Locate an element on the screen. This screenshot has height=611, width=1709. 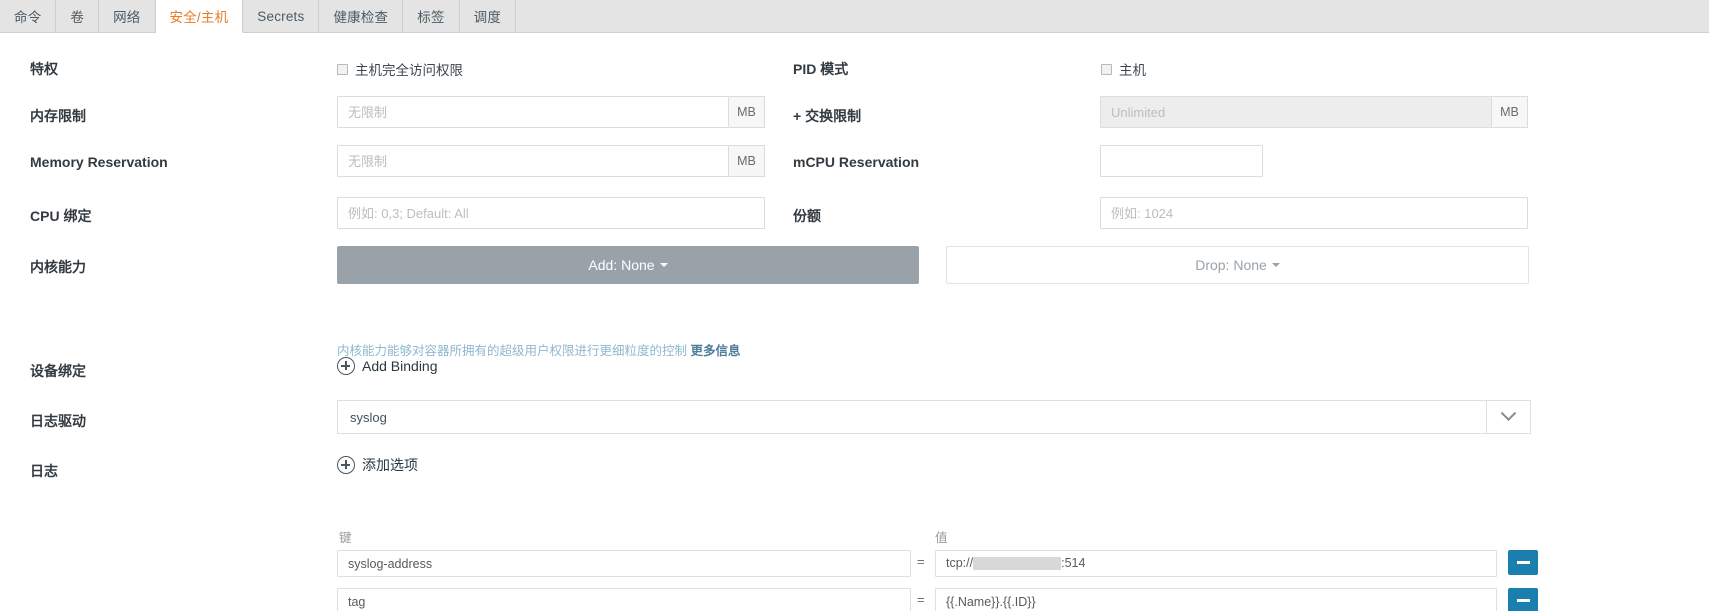
log-driver-value: syslog is located at coordinates (912, 417).